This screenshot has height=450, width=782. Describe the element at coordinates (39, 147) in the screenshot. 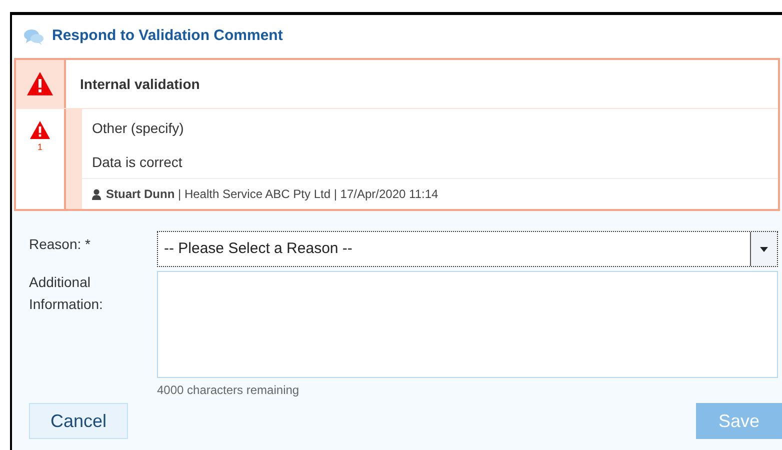

I see `warning-count: 1` at that location.